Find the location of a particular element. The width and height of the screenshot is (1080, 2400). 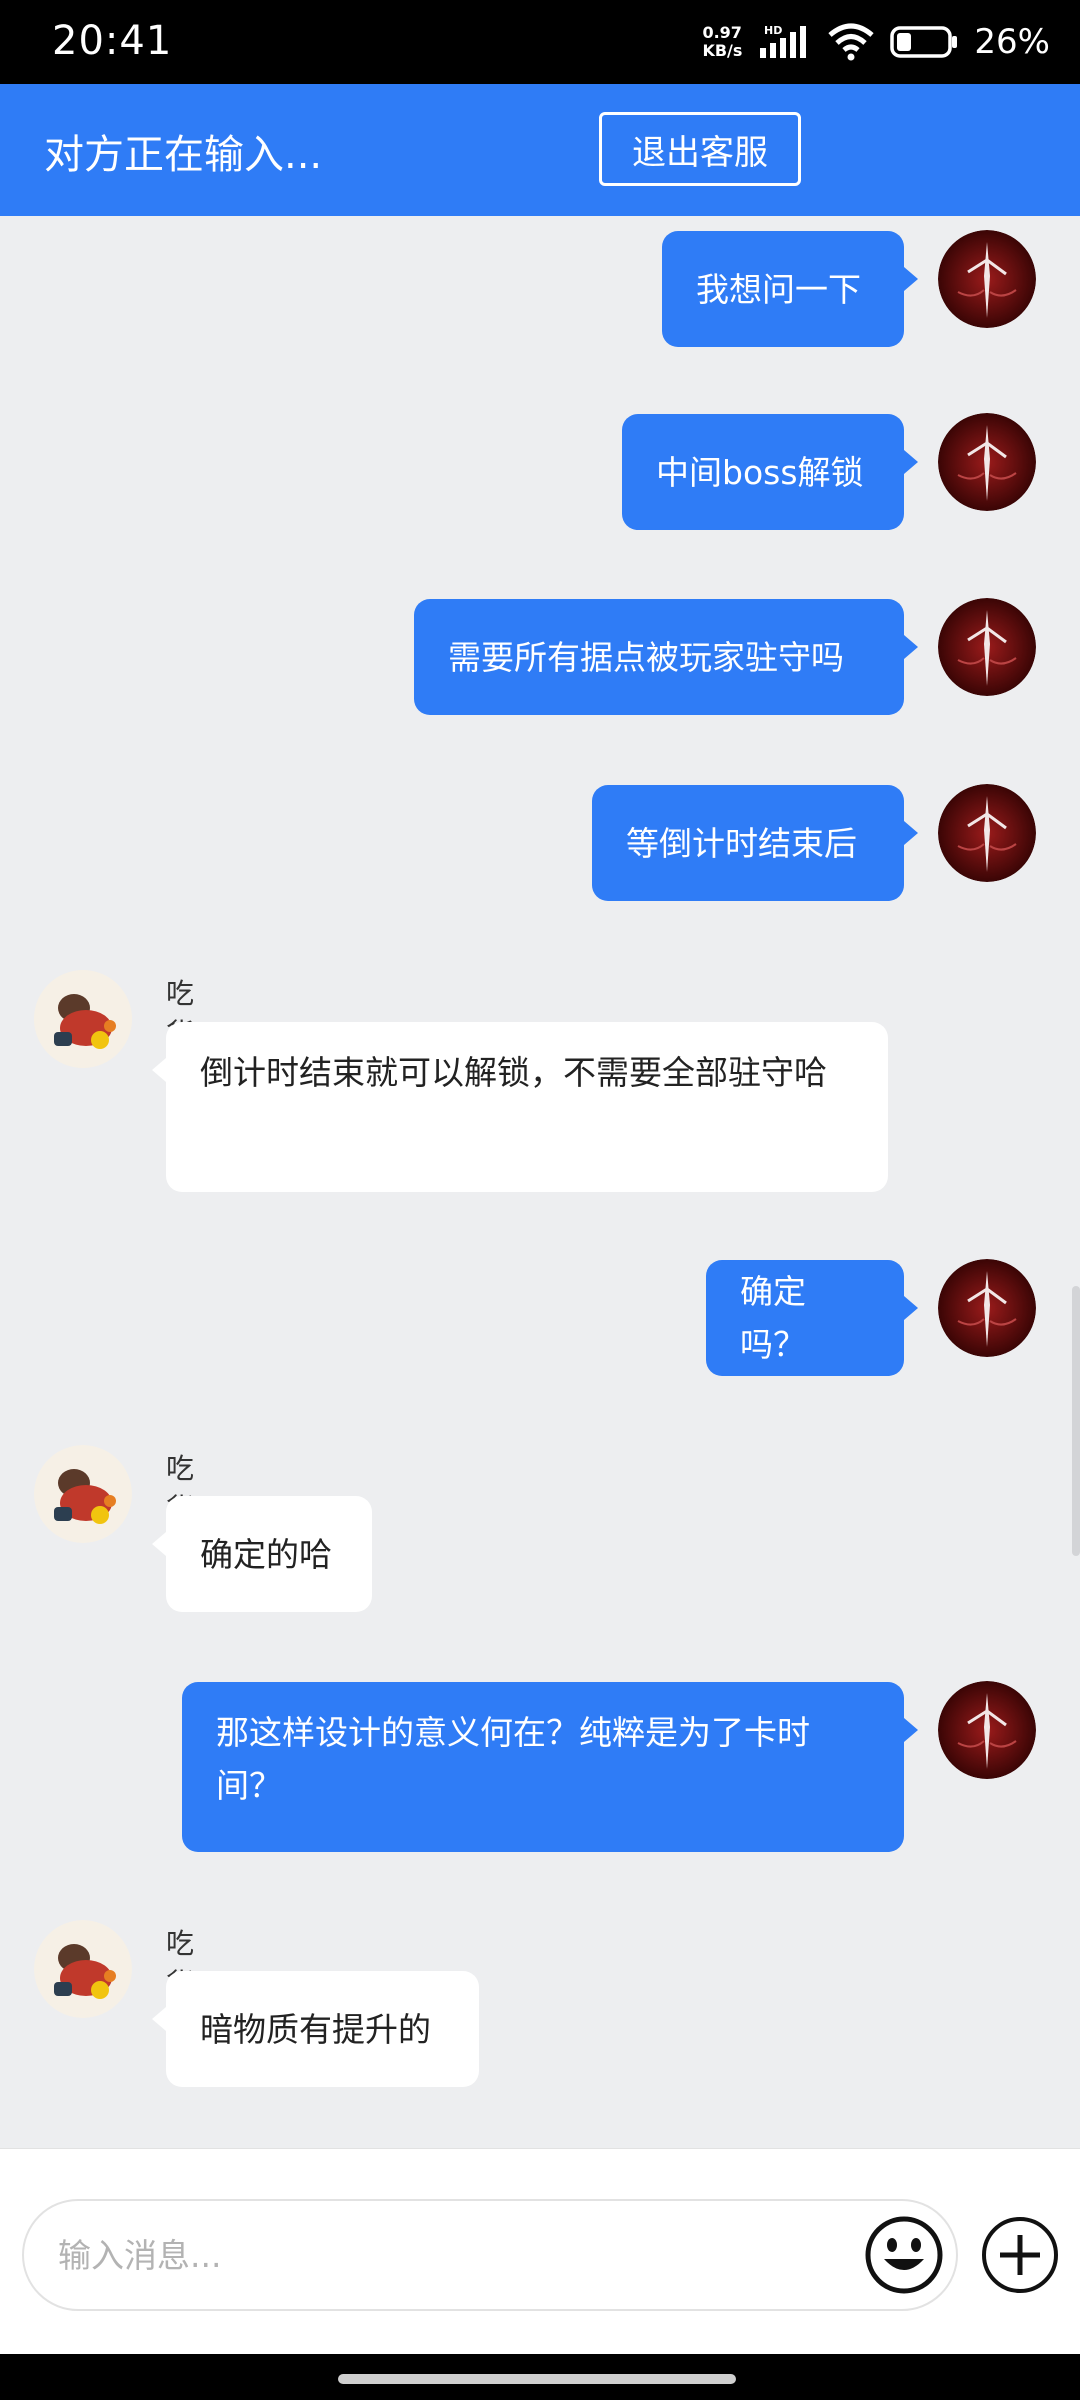

status-icons: 0.97 KB/s HD 26% is located at coordinates (876, 42).